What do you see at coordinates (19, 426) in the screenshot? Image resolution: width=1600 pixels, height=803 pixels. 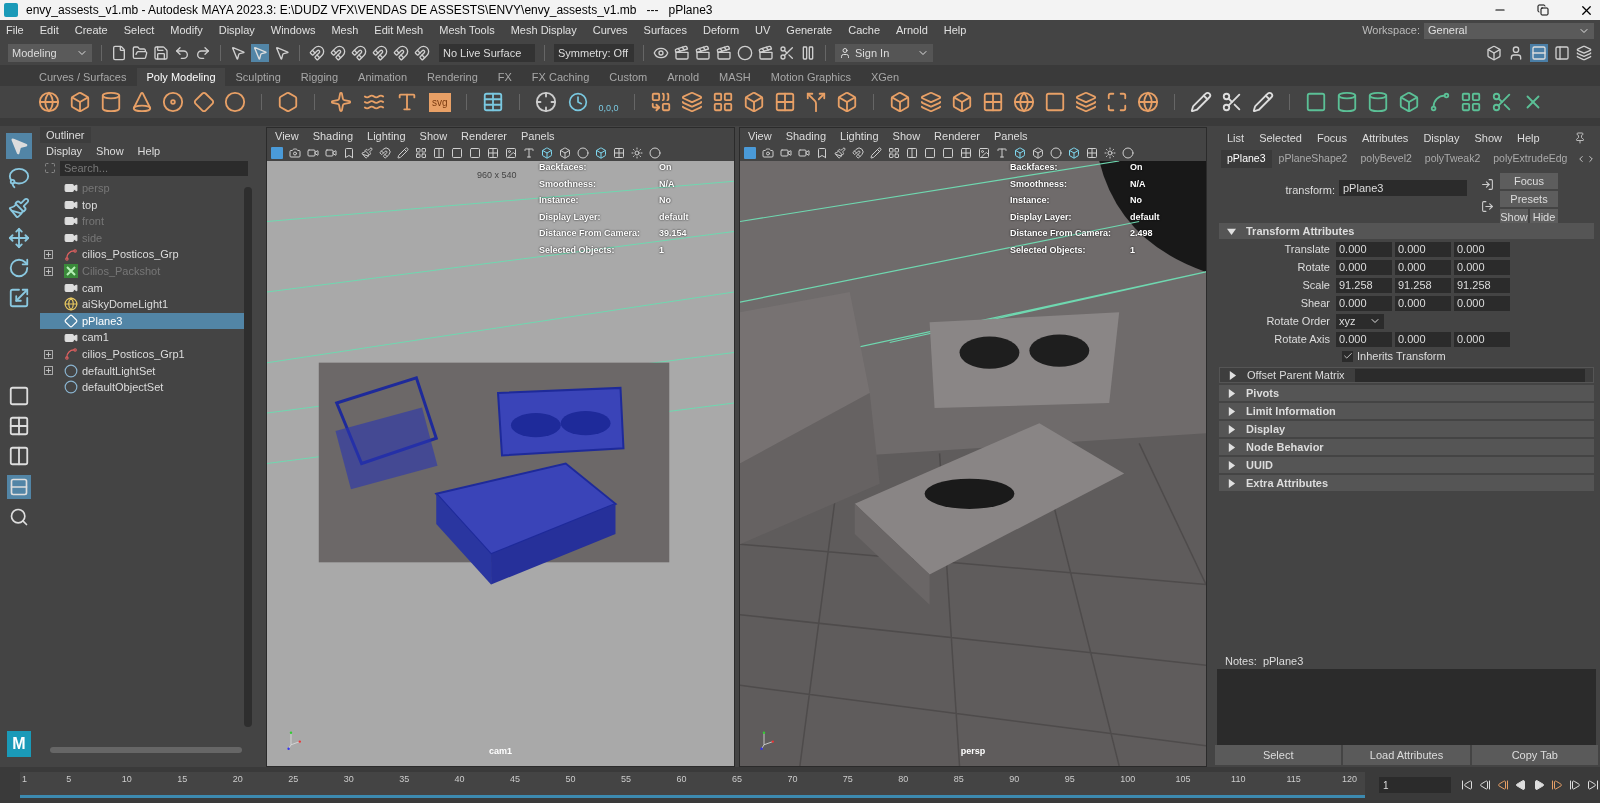 I see `four-pane-icon` at bounding box center [19, 426].